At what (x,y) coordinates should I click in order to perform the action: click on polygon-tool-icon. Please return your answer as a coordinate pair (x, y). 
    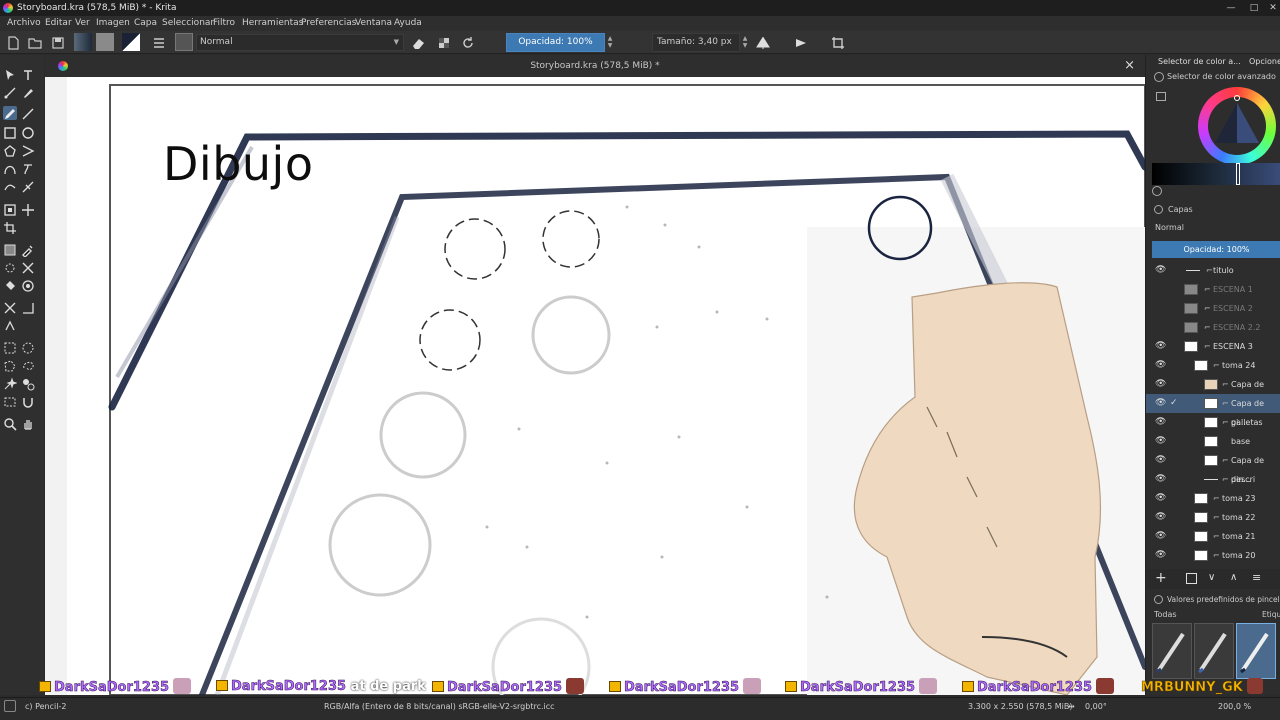
    Looking at the image, I should click on (10, 150).